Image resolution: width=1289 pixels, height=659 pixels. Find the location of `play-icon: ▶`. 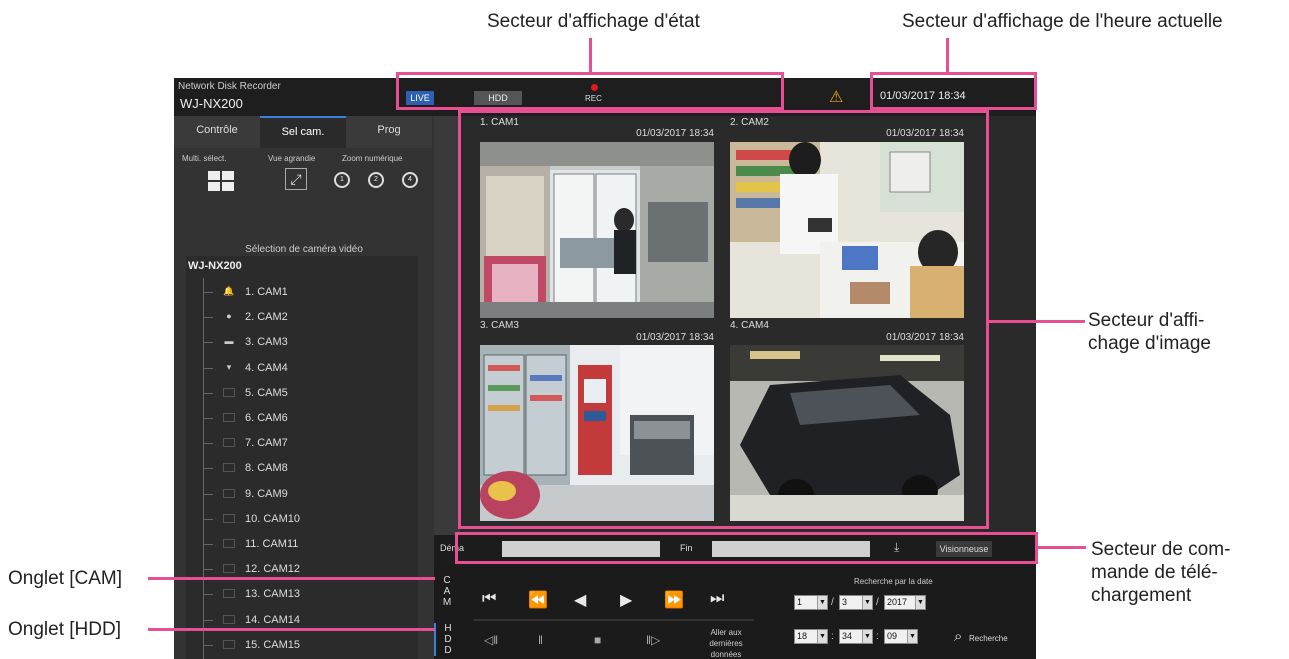

play-icon: ▶ is located at coordinates (626, 600).